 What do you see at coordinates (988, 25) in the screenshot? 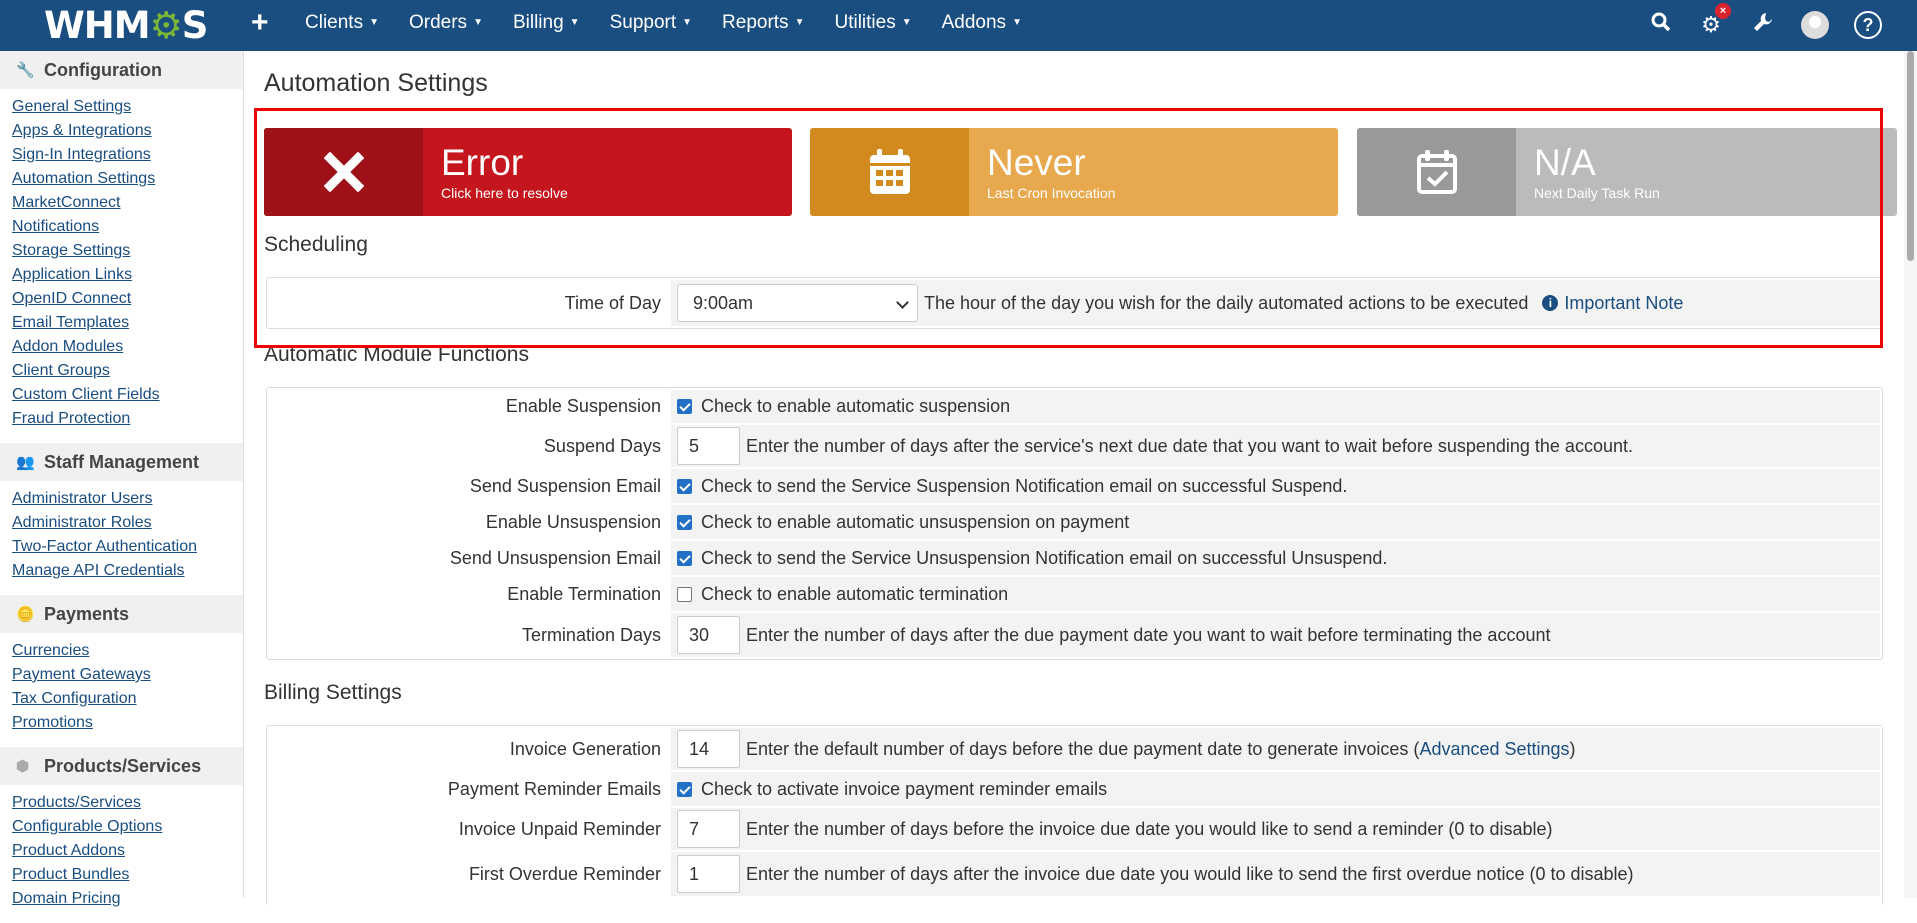
I see `nav-addons: Addons ▼` at bounding box center [988, 25].